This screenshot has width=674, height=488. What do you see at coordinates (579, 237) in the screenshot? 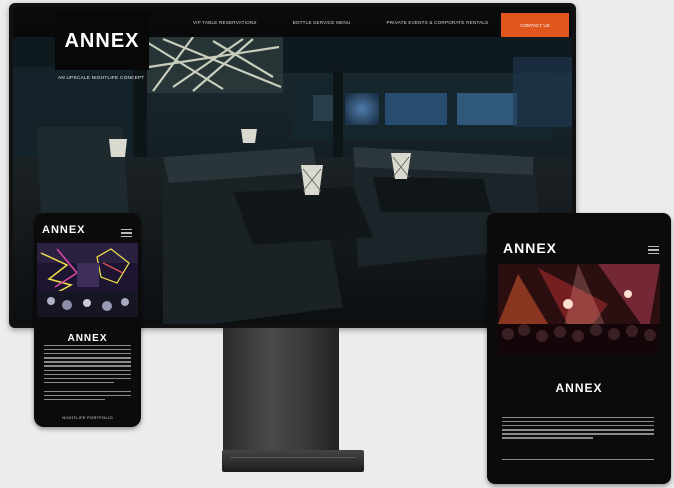
I see `tablet-header: ANNEX` at bounding box center [579, 237].